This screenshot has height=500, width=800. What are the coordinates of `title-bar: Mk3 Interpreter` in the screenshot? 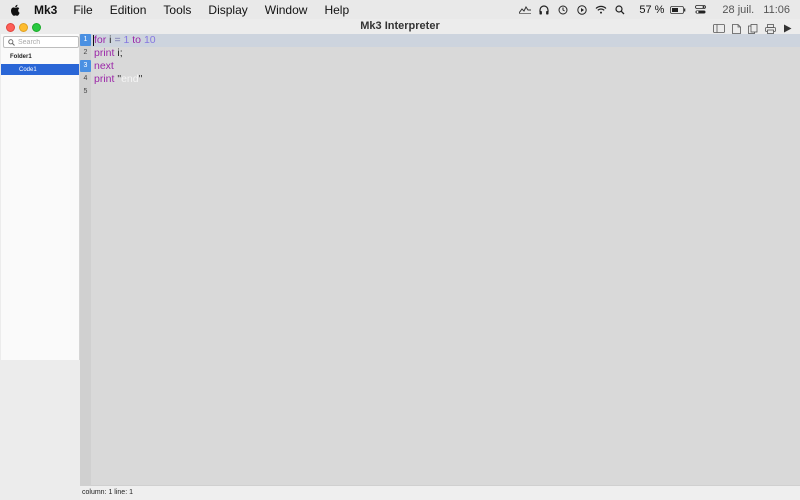 It's located at (400, 27).